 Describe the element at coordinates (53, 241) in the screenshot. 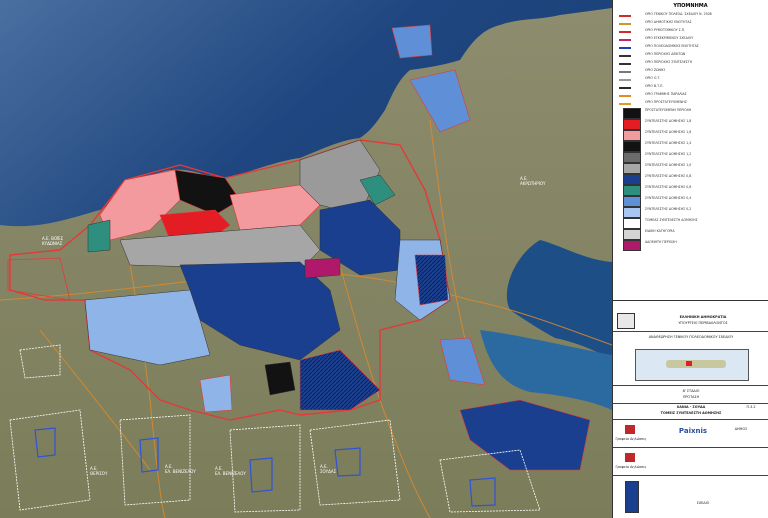

I see `label-voies: Α.Ε. ΒΟΪΕΣ ΚΥΔΩΝΙΑΣ` at that location.